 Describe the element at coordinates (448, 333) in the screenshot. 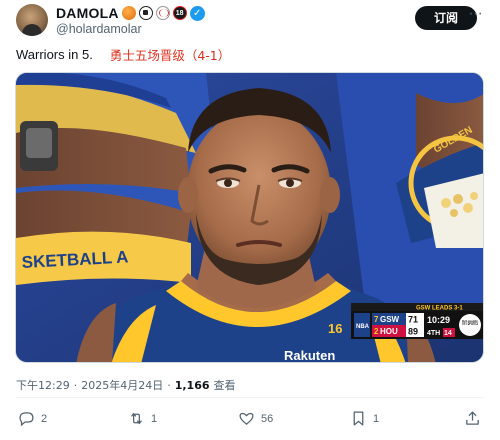

I see `shot-clock: 14` at that location.